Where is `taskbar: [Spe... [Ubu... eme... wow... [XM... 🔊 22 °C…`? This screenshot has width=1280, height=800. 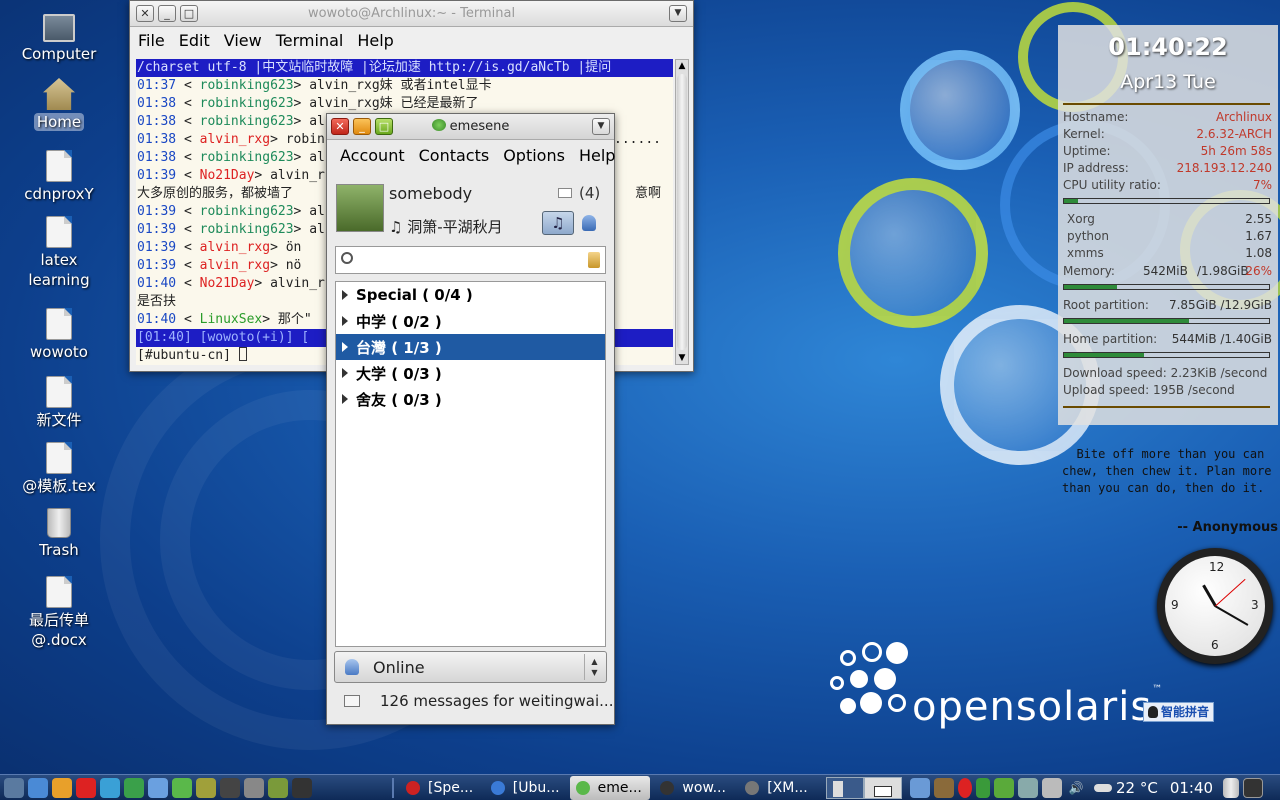
taskbar: [Spe... [Ubu... eme... wow... [XM... 🔊 22 °C… is located at coordinates (640, 787).